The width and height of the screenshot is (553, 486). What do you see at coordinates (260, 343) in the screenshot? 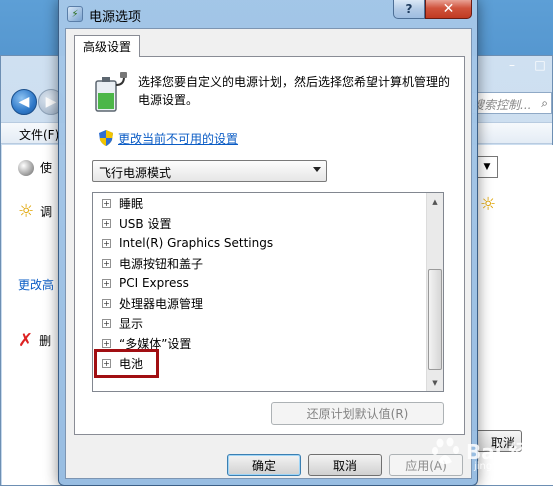
I see `tree-item-multimedia: + “多媒体”设置` at bounding box center [260, 343].